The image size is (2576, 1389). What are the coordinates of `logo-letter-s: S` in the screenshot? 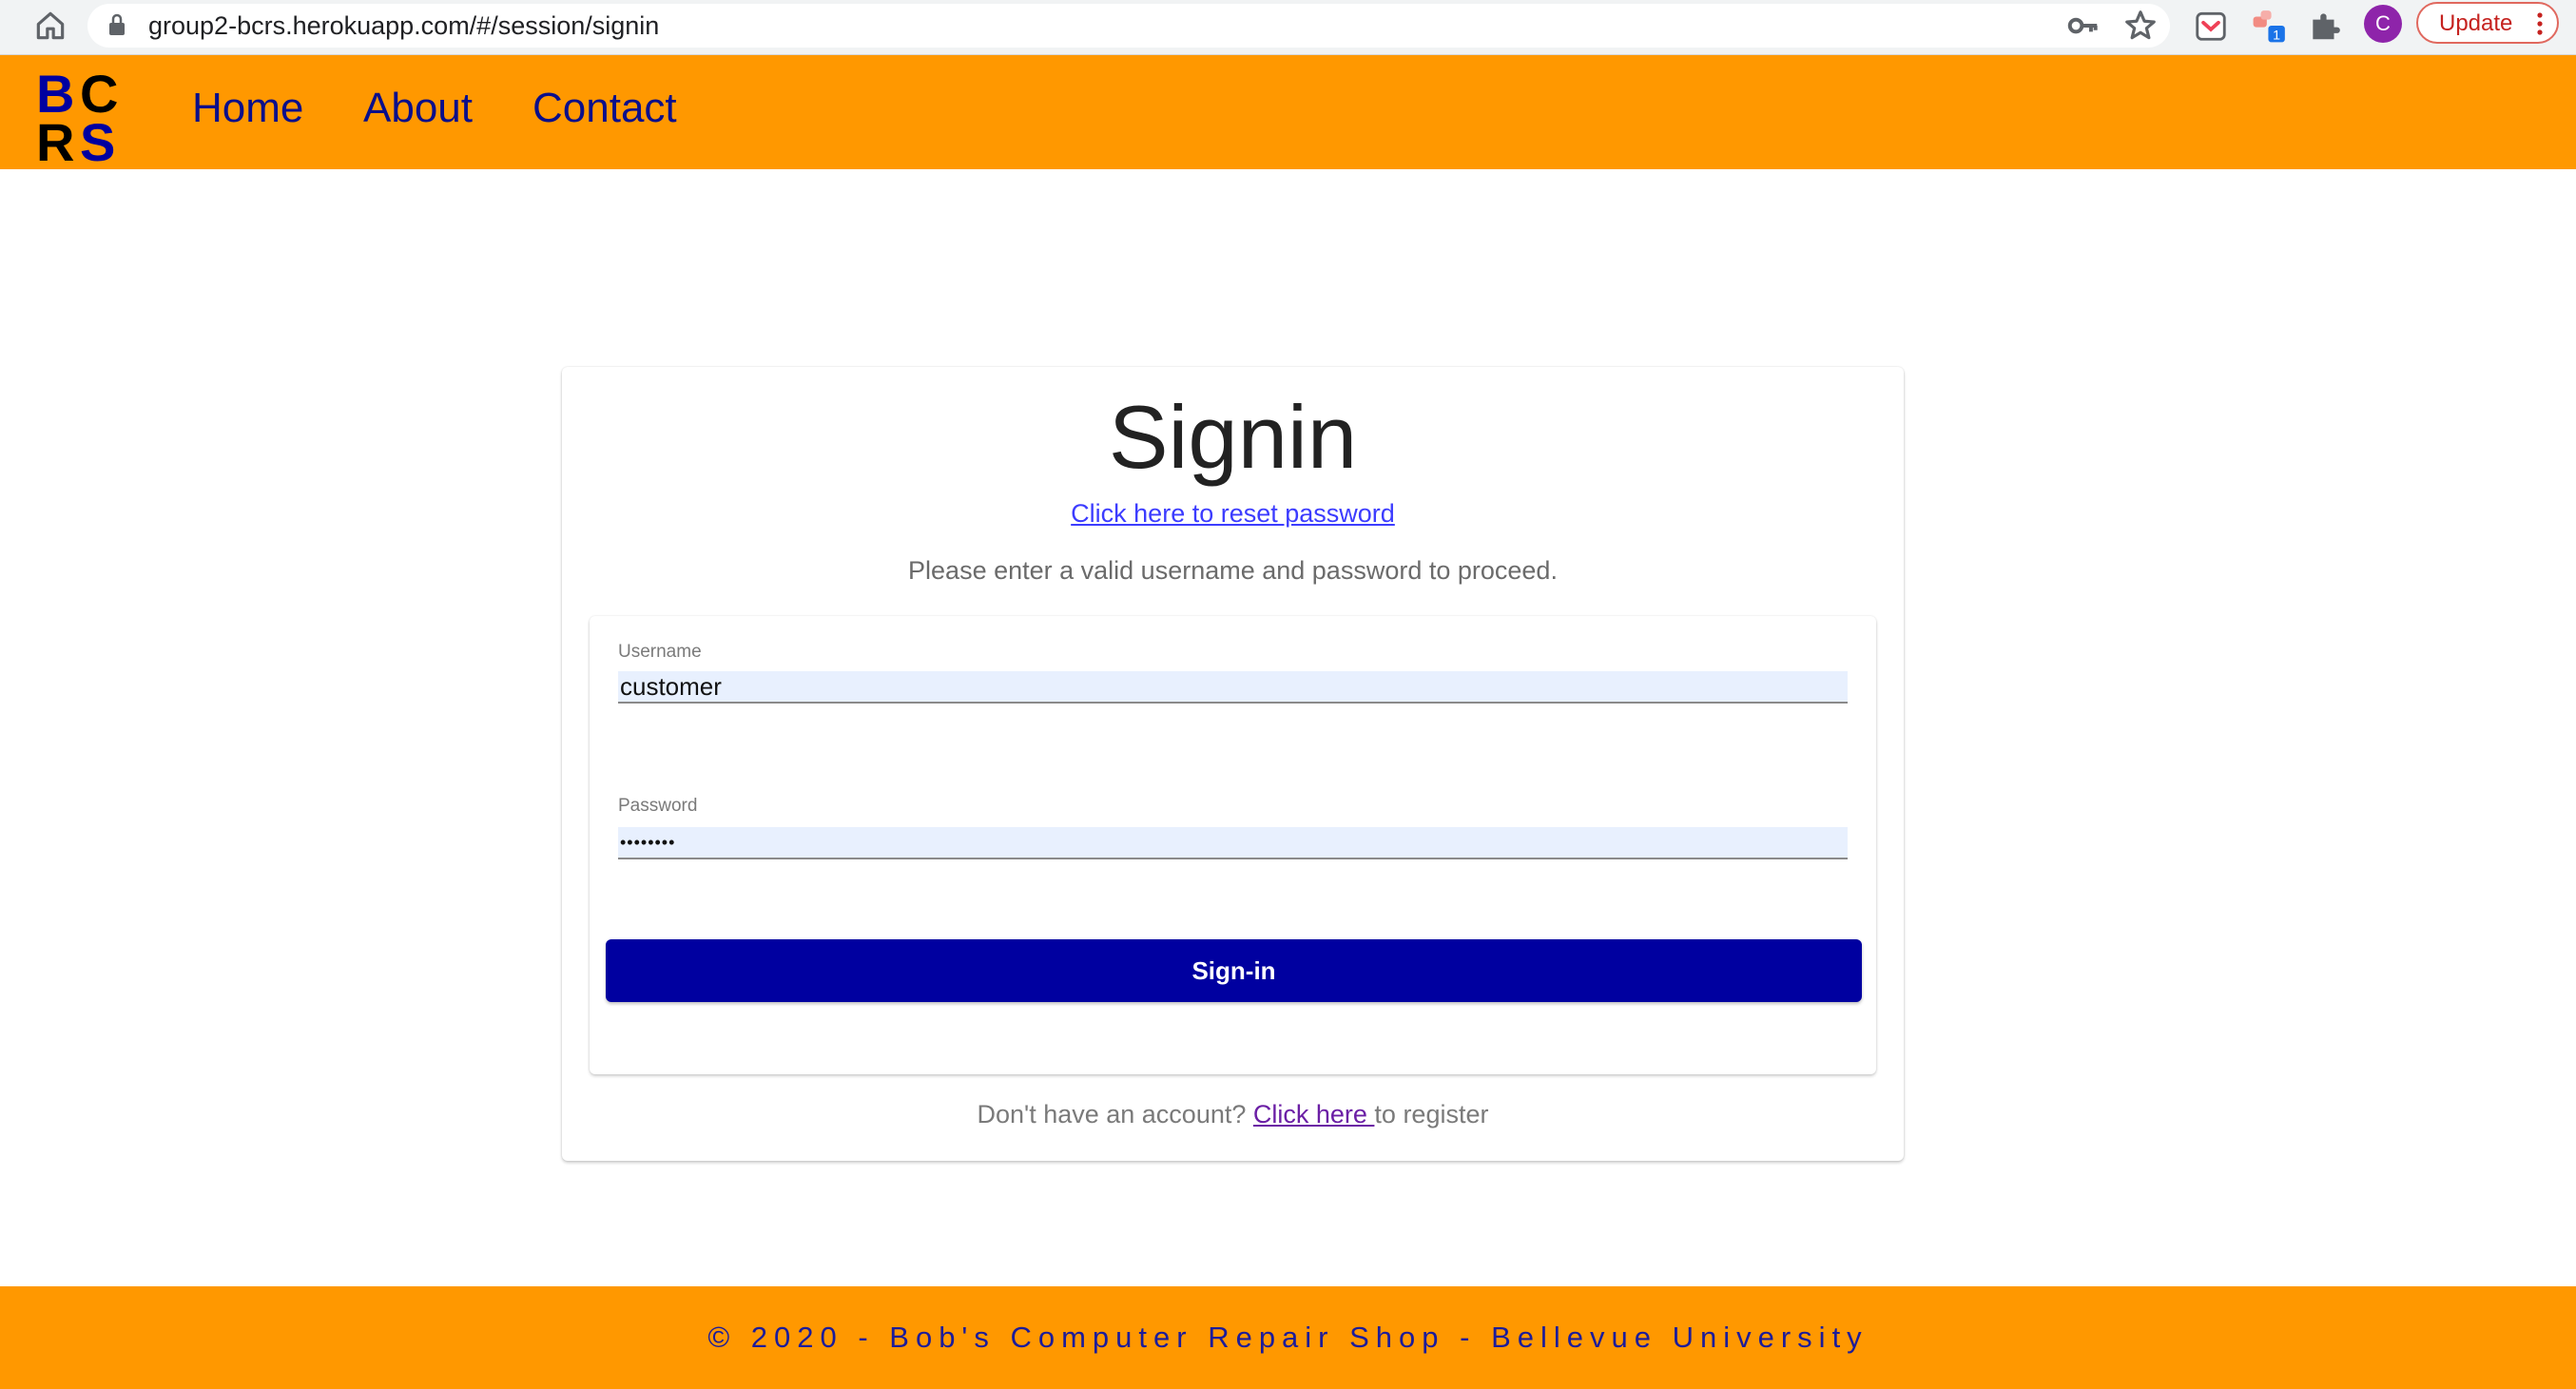 It's located at (97, 138).